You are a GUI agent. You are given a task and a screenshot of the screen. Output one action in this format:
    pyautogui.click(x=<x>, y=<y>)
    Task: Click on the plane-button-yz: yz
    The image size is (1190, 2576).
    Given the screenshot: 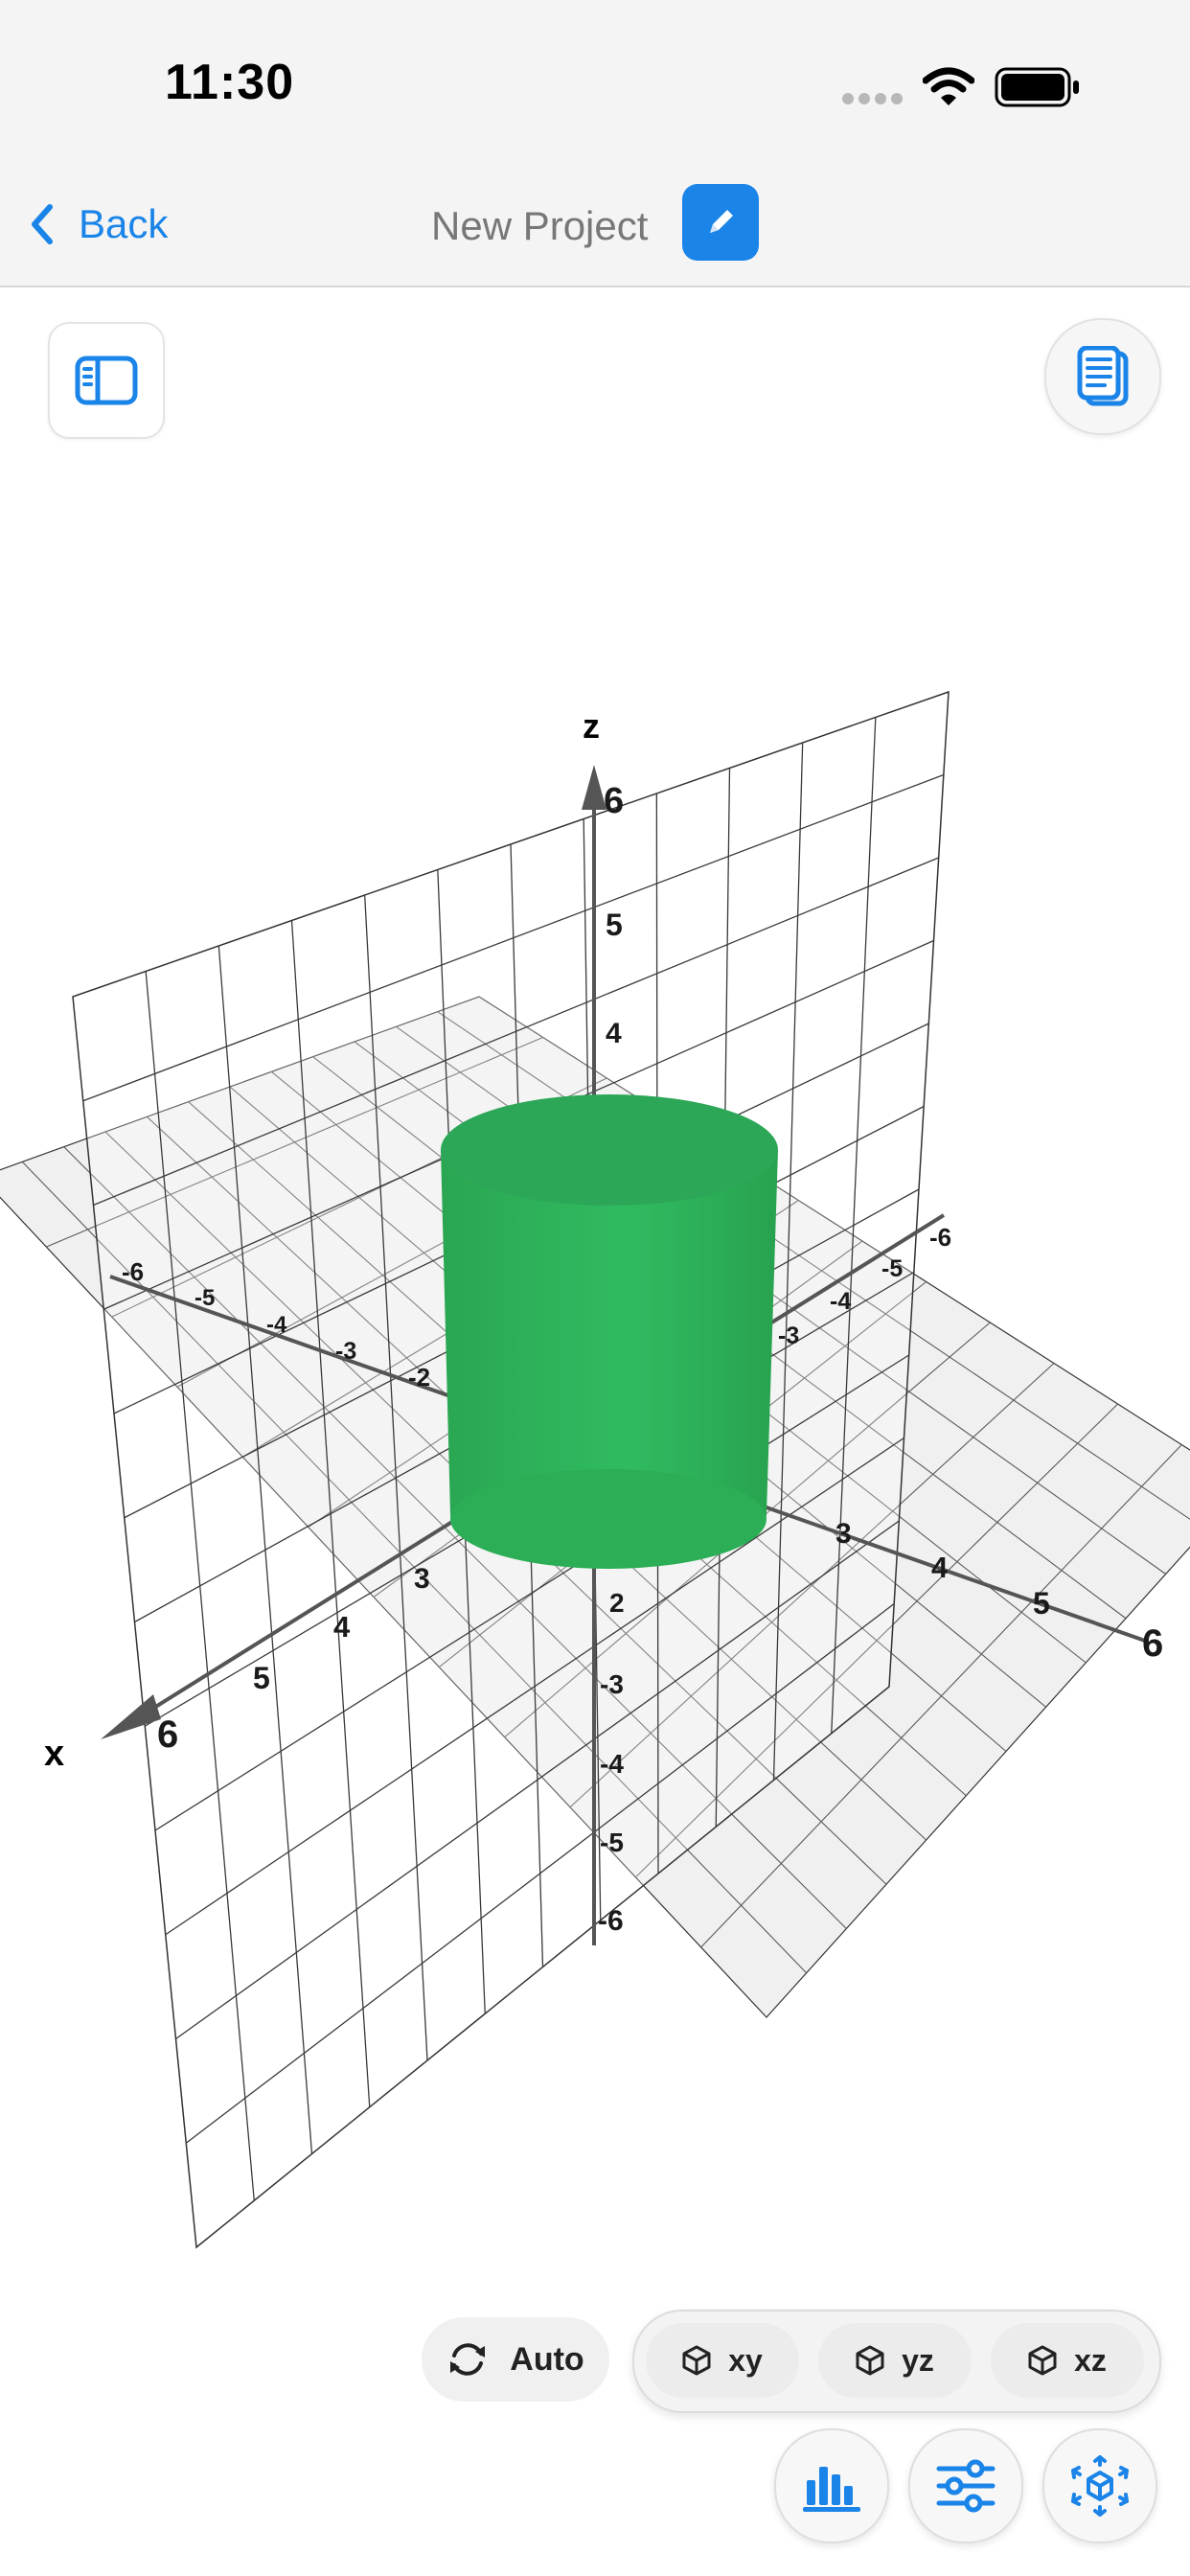 What is the action you would take?
    pyautogui.click(x=895, y=2360)
    